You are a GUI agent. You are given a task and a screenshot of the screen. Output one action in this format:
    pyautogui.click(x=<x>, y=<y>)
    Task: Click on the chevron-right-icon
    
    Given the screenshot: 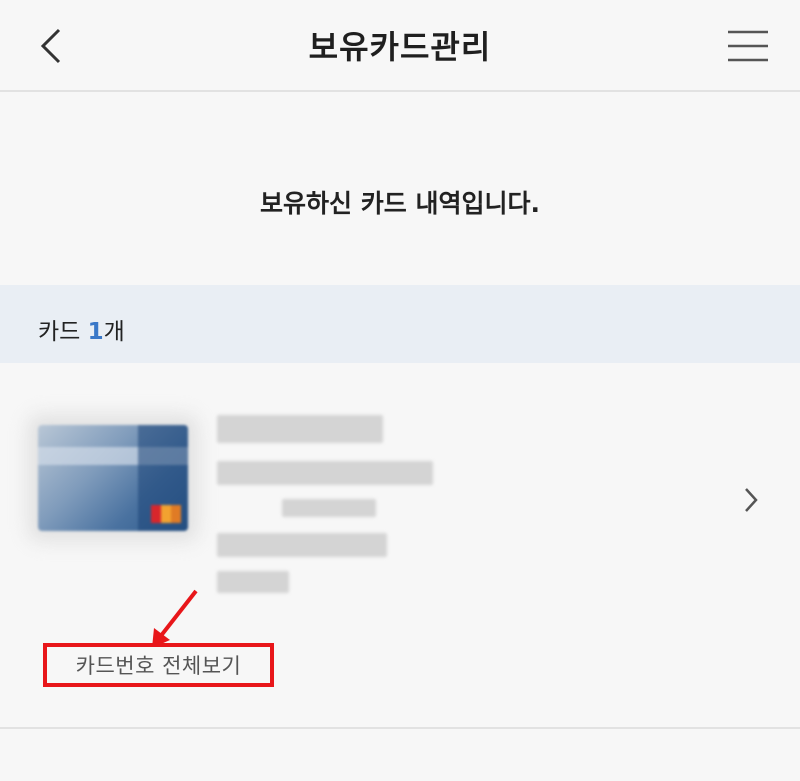 What is the action you would take?
    pyautogui.click(x=751, y=500)
    